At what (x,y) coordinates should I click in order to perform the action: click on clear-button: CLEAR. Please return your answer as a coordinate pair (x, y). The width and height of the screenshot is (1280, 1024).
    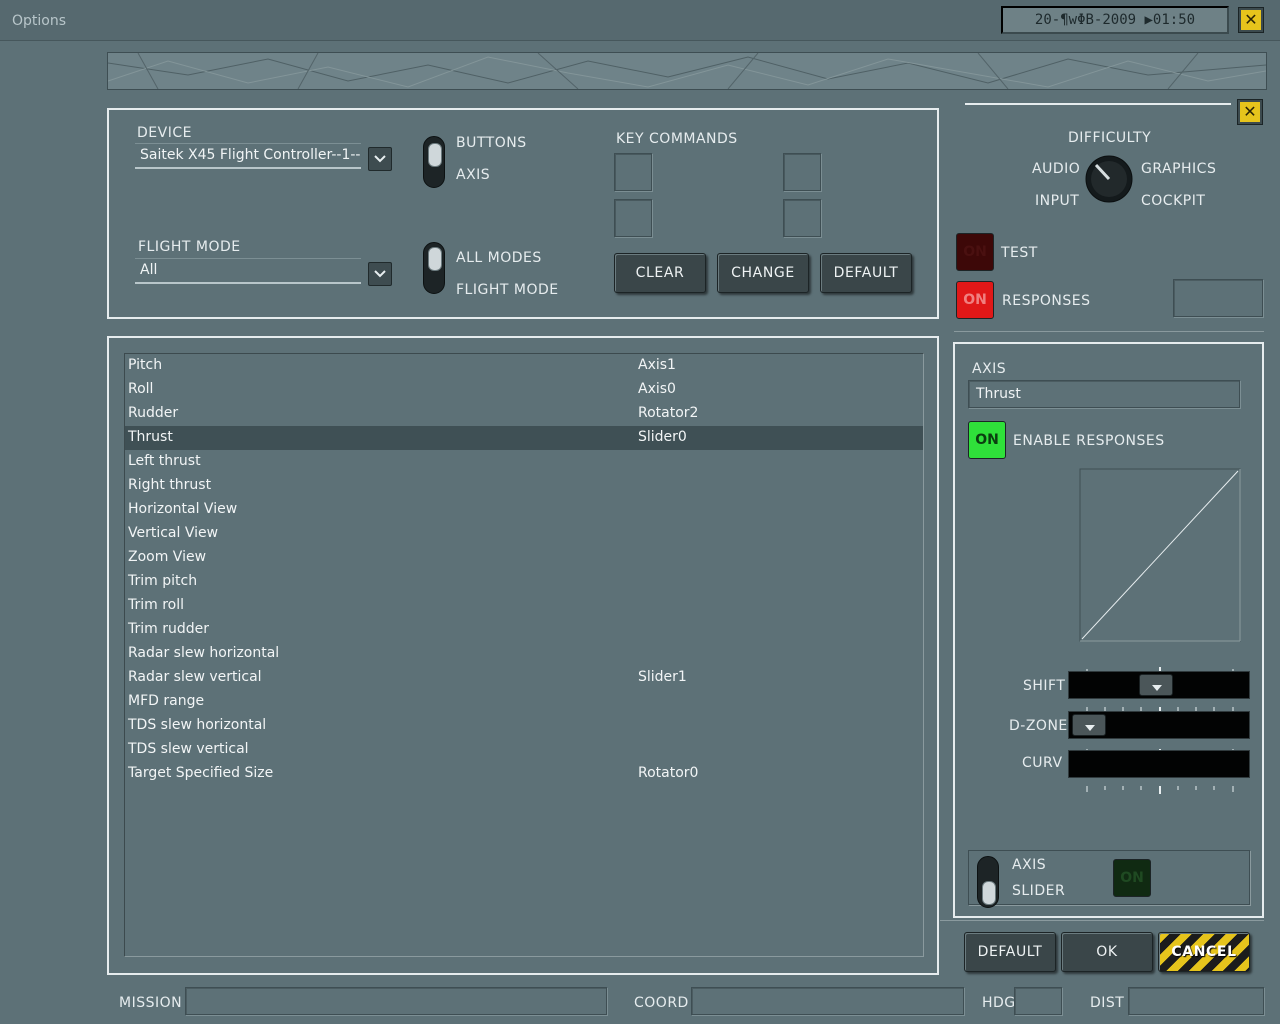
    Looking at the image, I should click on (660, 273).